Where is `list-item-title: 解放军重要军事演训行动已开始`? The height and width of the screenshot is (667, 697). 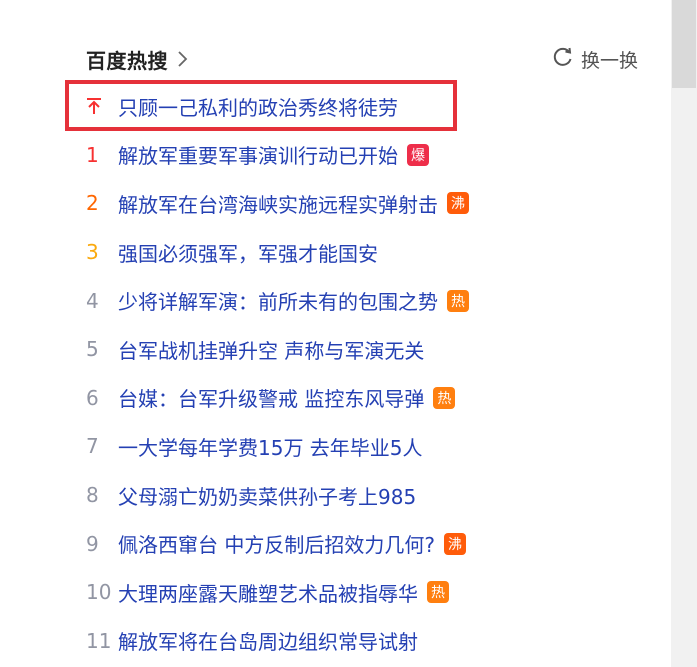
list-item-title: 解放军重要军事演训行动已开始 is located at coordinates (258, 156).